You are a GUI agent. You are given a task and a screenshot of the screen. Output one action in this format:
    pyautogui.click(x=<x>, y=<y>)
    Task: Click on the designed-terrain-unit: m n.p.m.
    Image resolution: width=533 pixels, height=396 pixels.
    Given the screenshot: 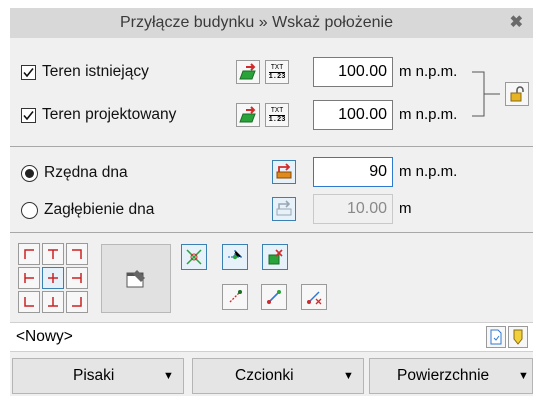 What is the action you would take?
    pyautogui.click(x=428, y=114)
    